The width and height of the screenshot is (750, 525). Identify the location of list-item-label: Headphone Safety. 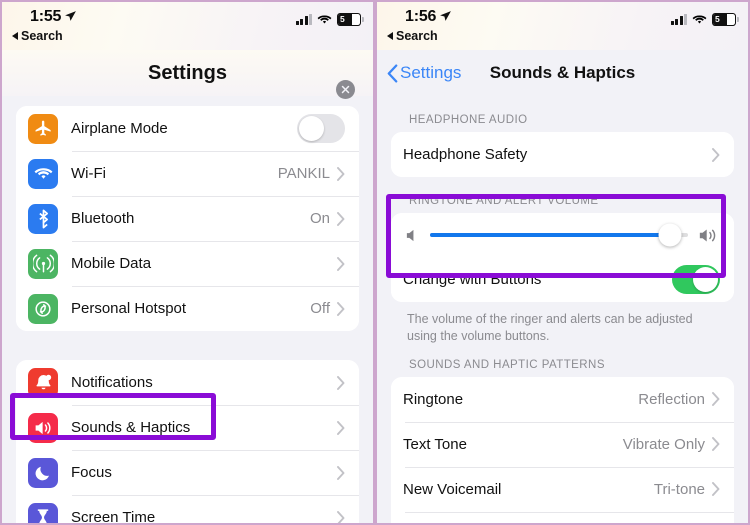
(465, 154).